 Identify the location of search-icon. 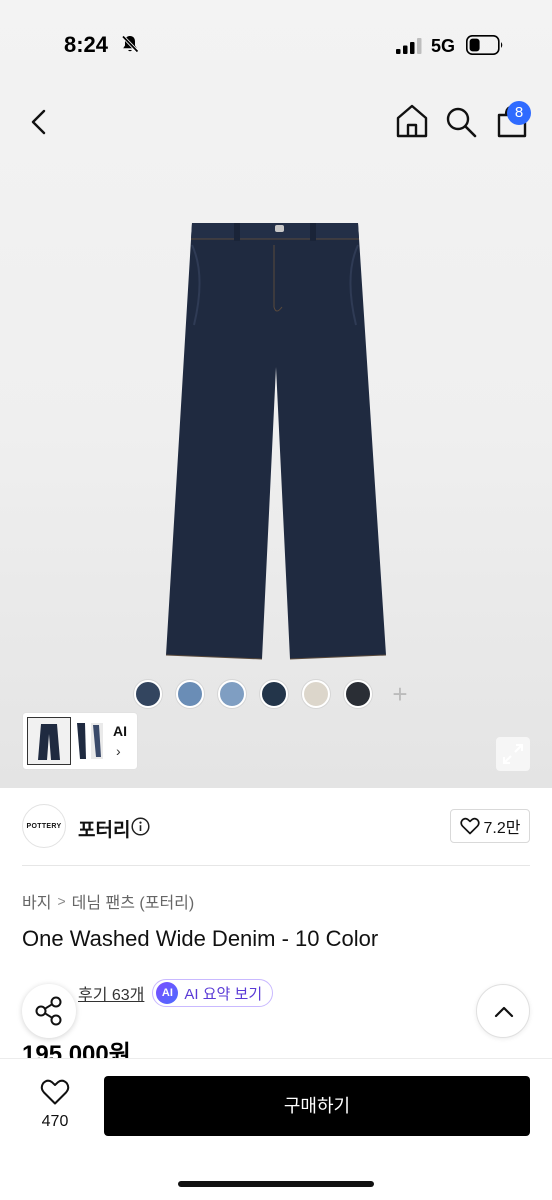
(461, 121).